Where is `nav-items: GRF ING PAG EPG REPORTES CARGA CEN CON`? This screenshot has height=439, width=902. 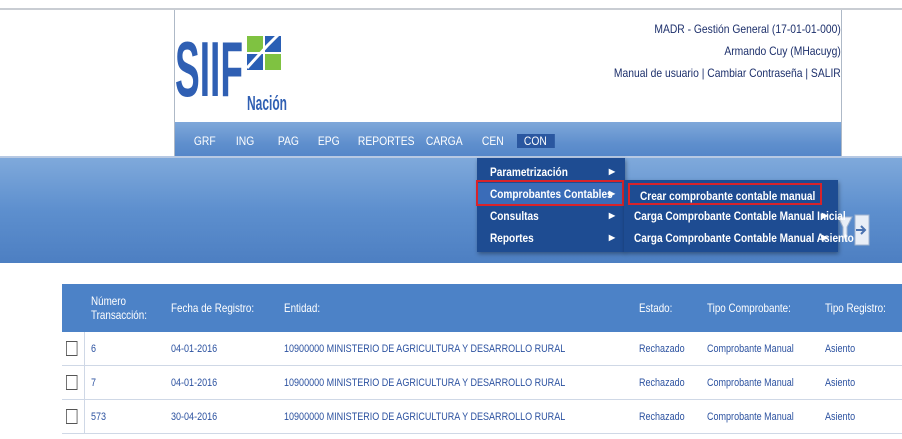
nav-items: GRF ING PAG EPG REPORTES CARGA CEN CON is located at coordinates (374, 141).